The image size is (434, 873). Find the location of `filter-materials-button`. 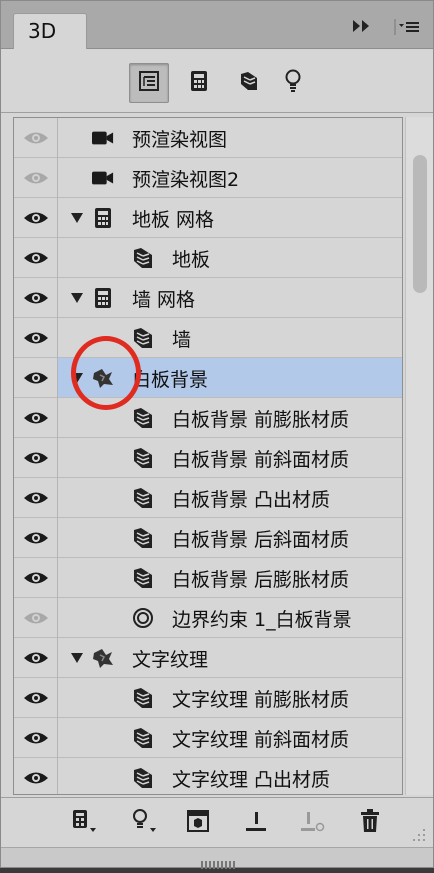

filter-materials-button is located at coordinates (249, 83).